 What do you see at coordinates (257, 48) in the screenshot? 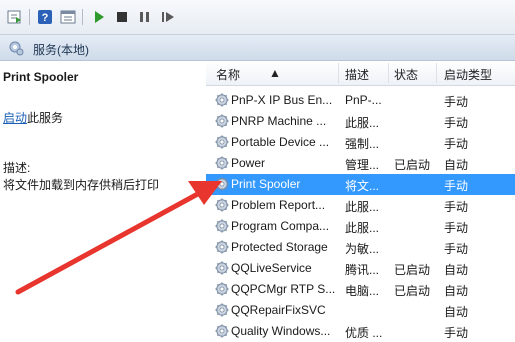
I see `services-header: 服务(本地)` at bounding box center [257, 48].